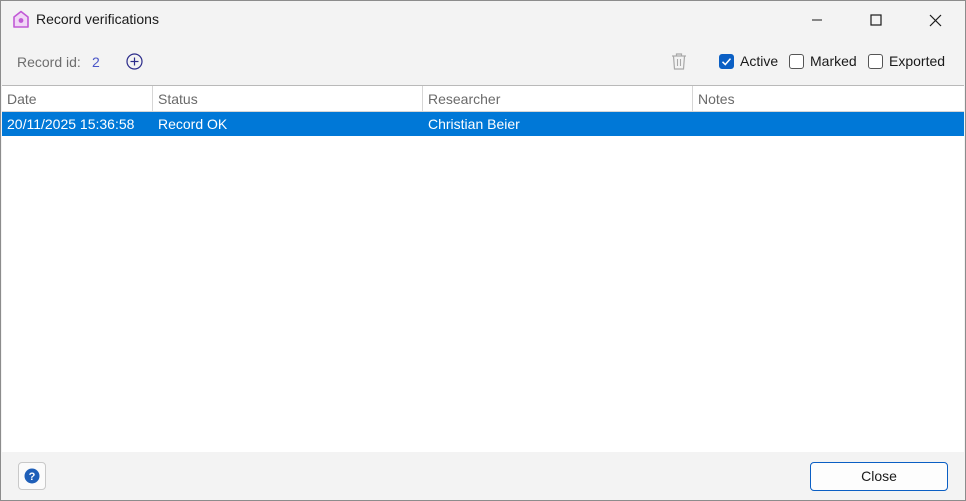  What do you see at coordinates (917, 61) in the screenshot?
I see `exported-filter-label: Exported` at bounding box center [917, 61].